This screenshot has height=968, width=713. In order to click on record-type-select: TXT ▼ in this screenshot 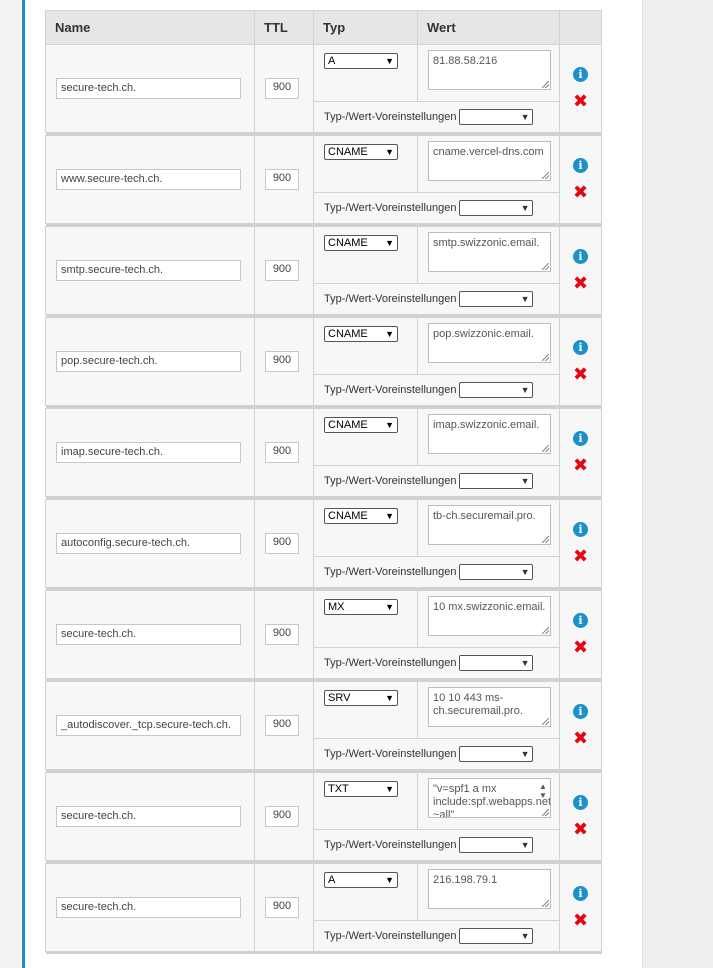, I will do `click(361, 789)`.